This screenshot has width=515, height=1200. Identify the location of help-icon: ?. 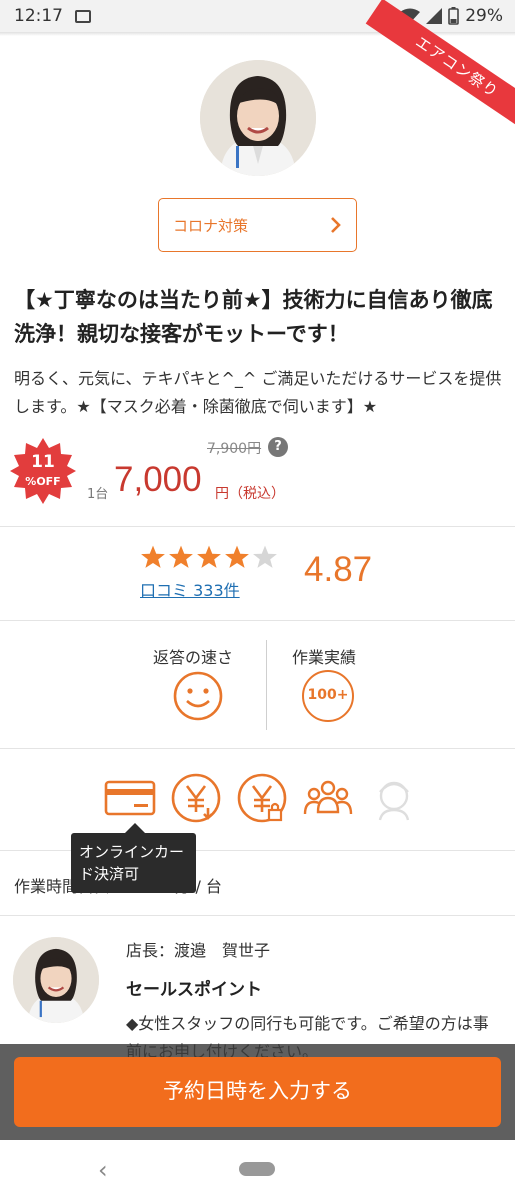
(278, 447).